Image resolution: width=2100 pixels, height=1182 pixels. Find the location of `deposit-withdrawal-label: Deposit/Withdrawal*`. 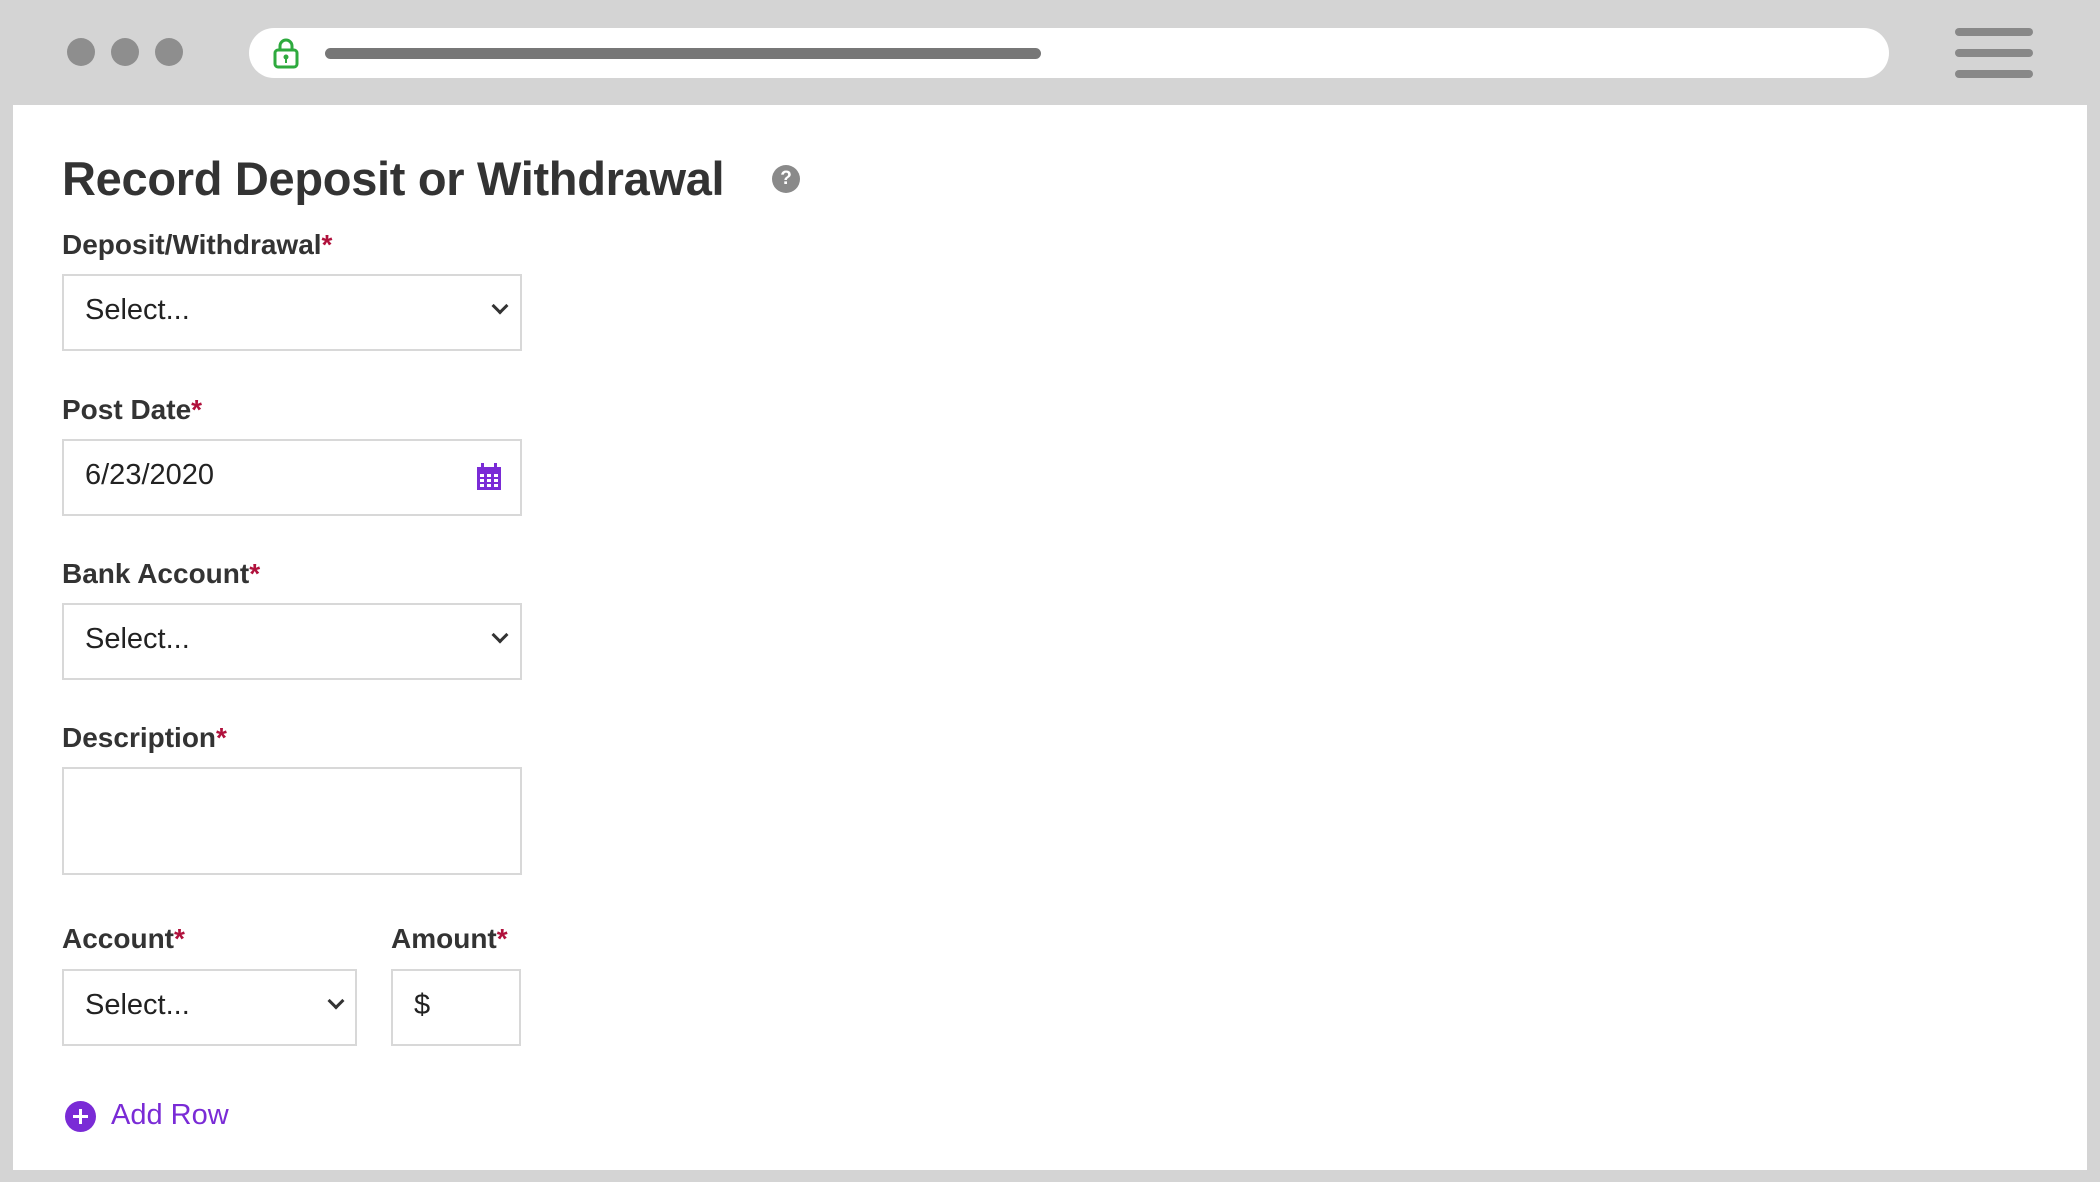

deposit-withdrawal-label: Deposit/Withdrawal* is located at coordinates (197, 244).